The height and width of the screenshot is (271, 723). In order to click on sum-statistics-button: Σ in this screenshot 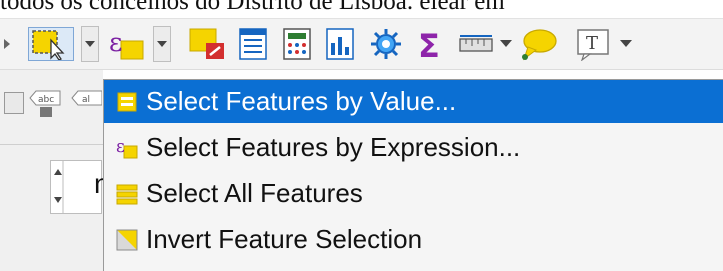, I will do `click(431, 46)`.